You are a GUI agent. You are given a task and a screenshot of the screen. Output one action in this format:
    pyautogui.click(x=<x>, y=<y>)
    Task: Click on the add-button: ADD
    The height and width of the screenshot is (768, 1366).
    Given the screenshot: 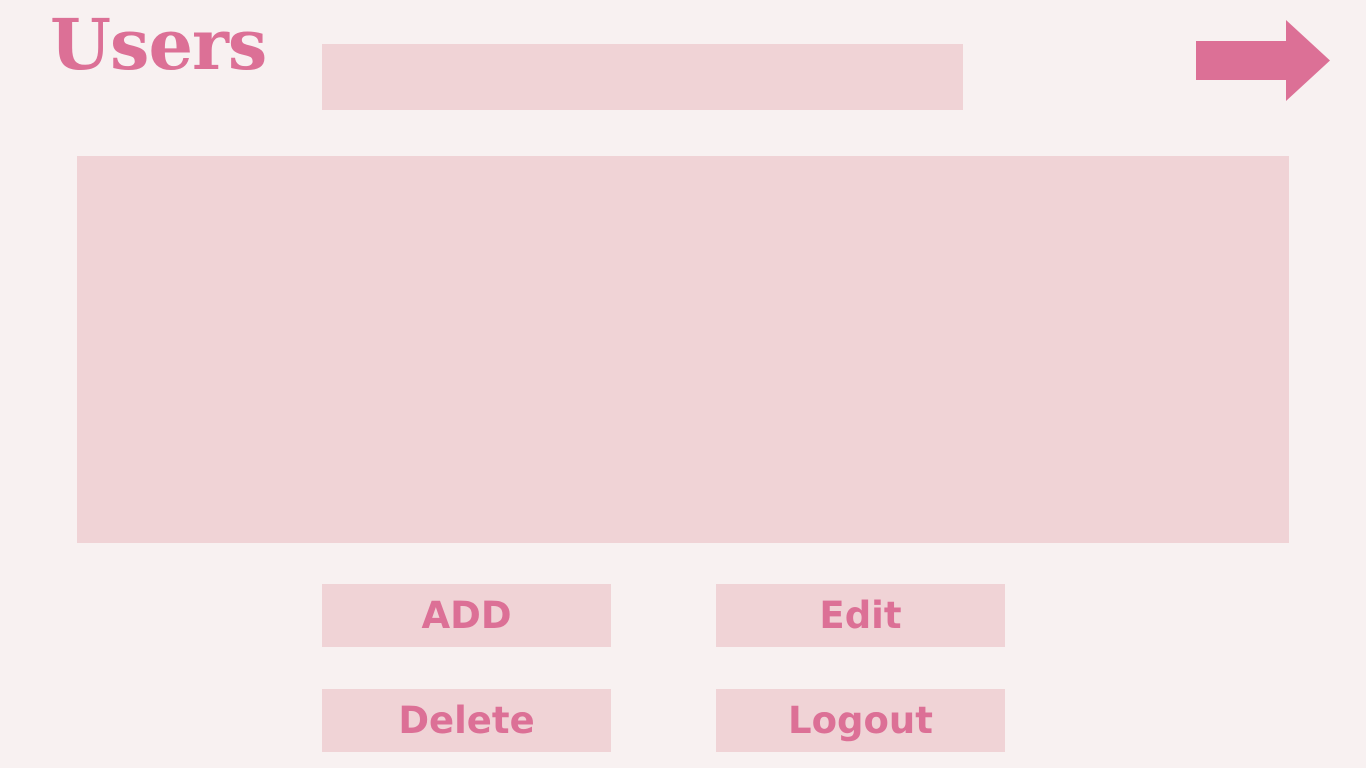 What is the action you would take?
    pyautogui.click(x=466, y=615)
    